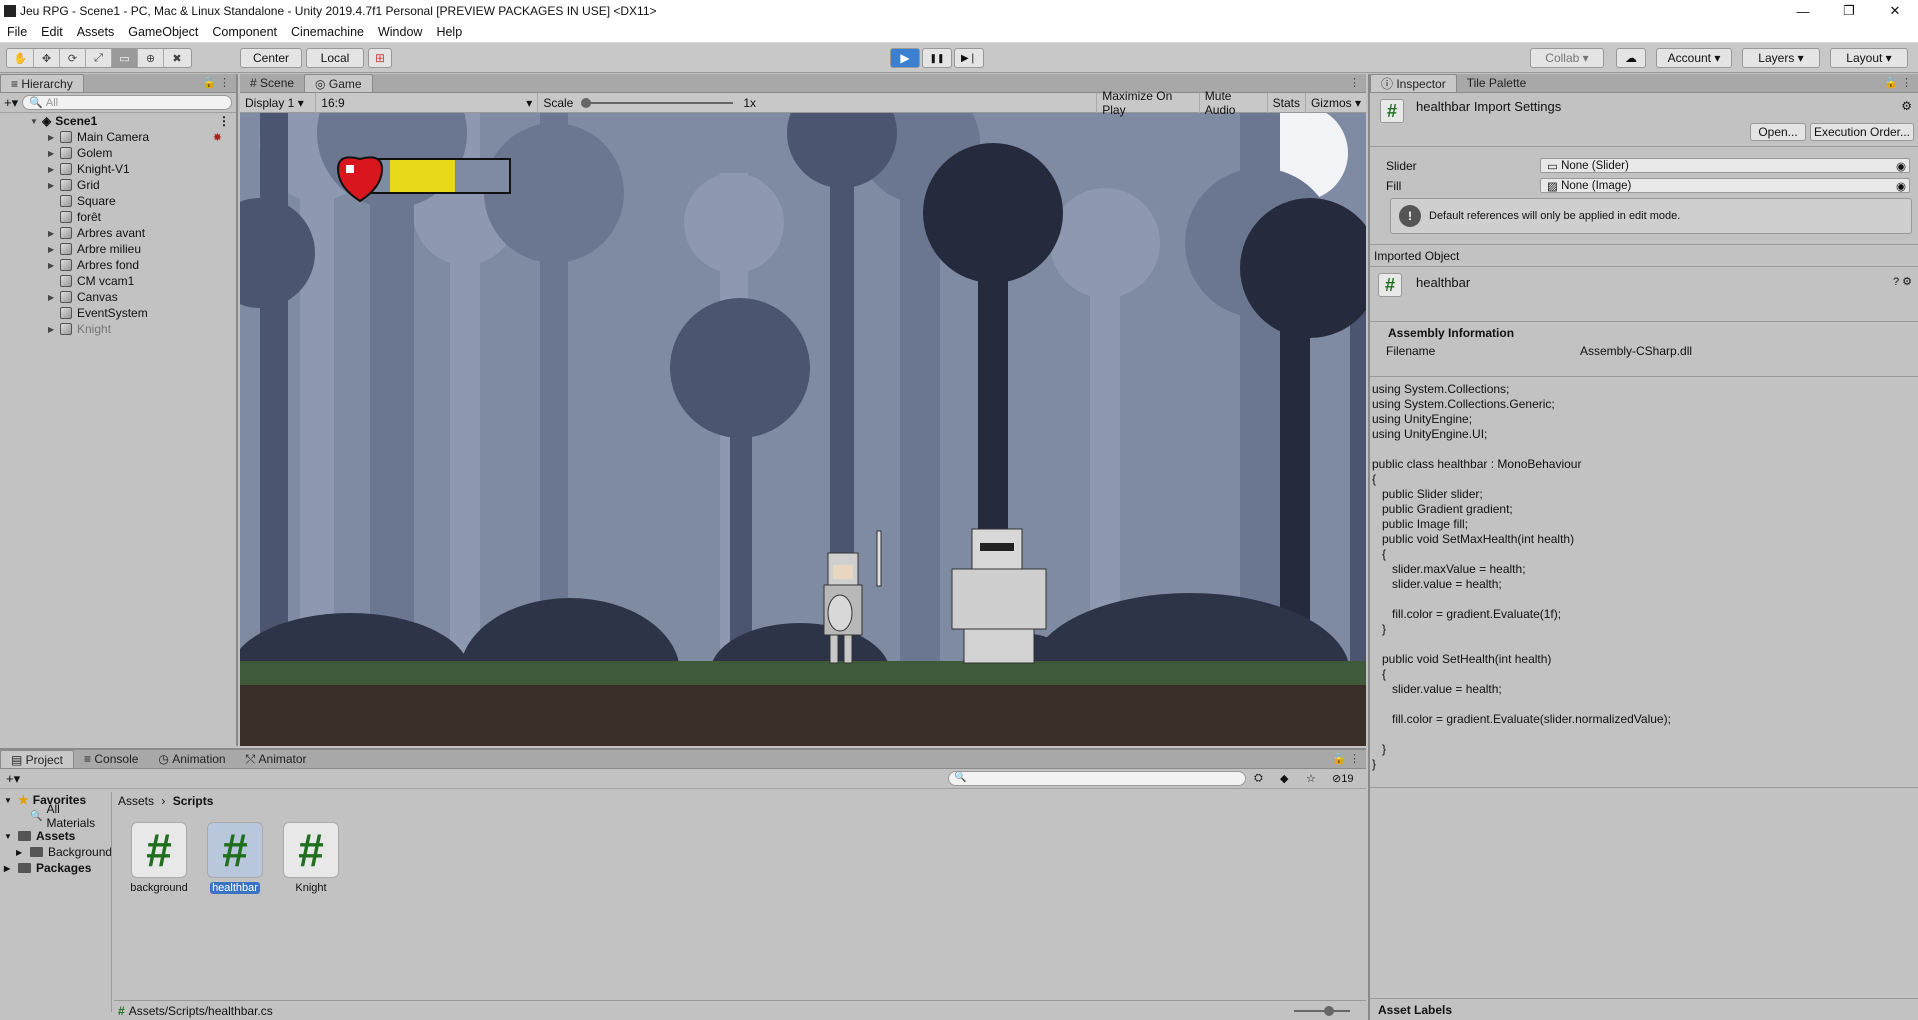 The image size is (1918, 1020). I want to click on slider-object-field: ▭ None (Slider) ◉, so click(1725, 165).